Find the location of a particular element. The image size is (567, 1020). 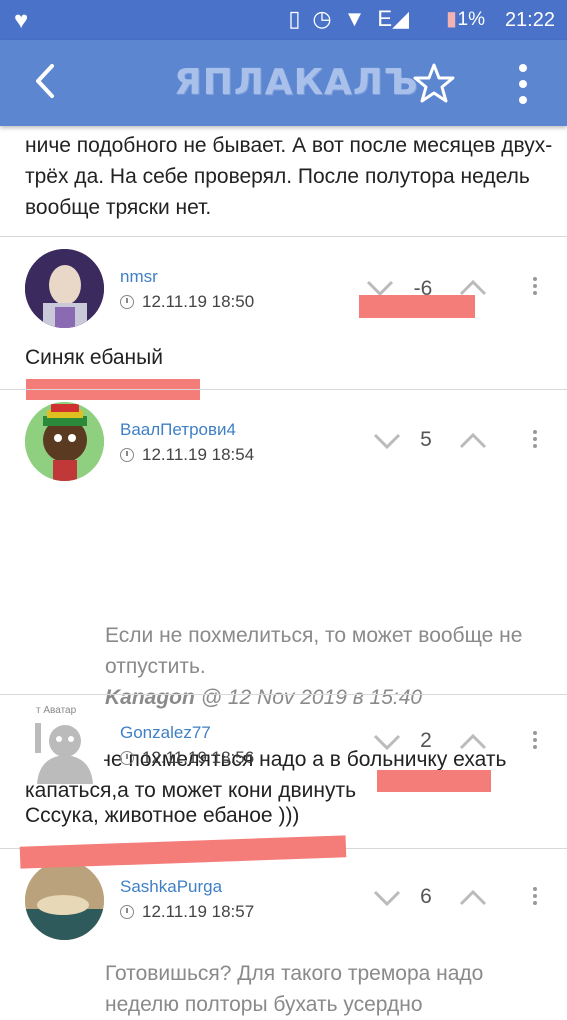

site-logo: ЯПЛАКАЛЪ is located at coordinates (296, 82).